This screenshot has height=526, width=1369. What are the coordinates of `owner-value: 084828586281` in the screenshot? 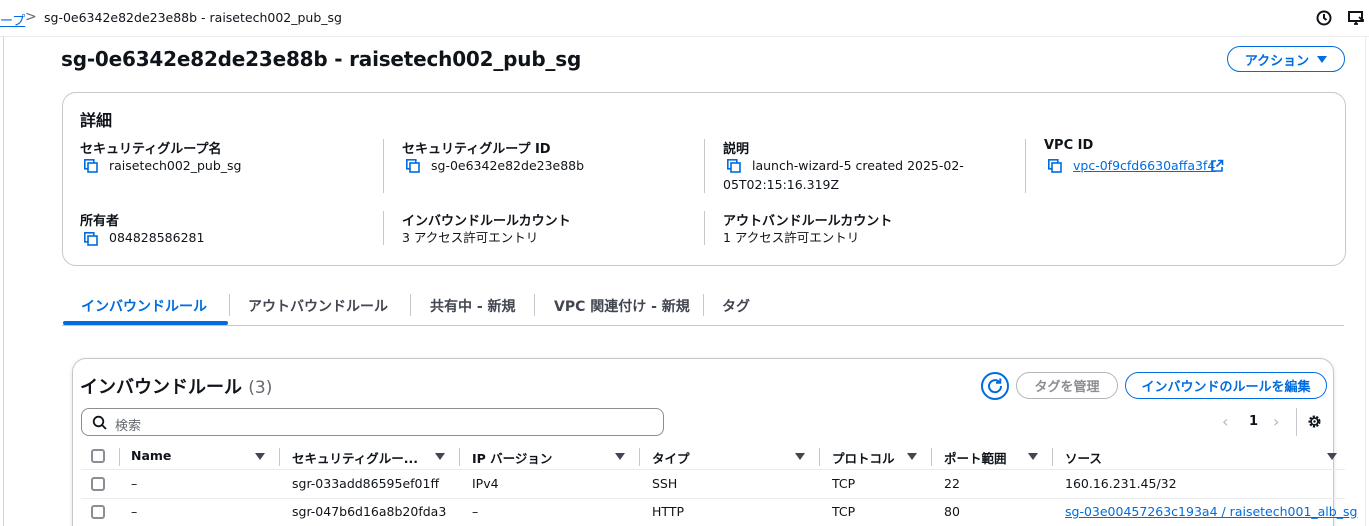 It's located at (157, 237).